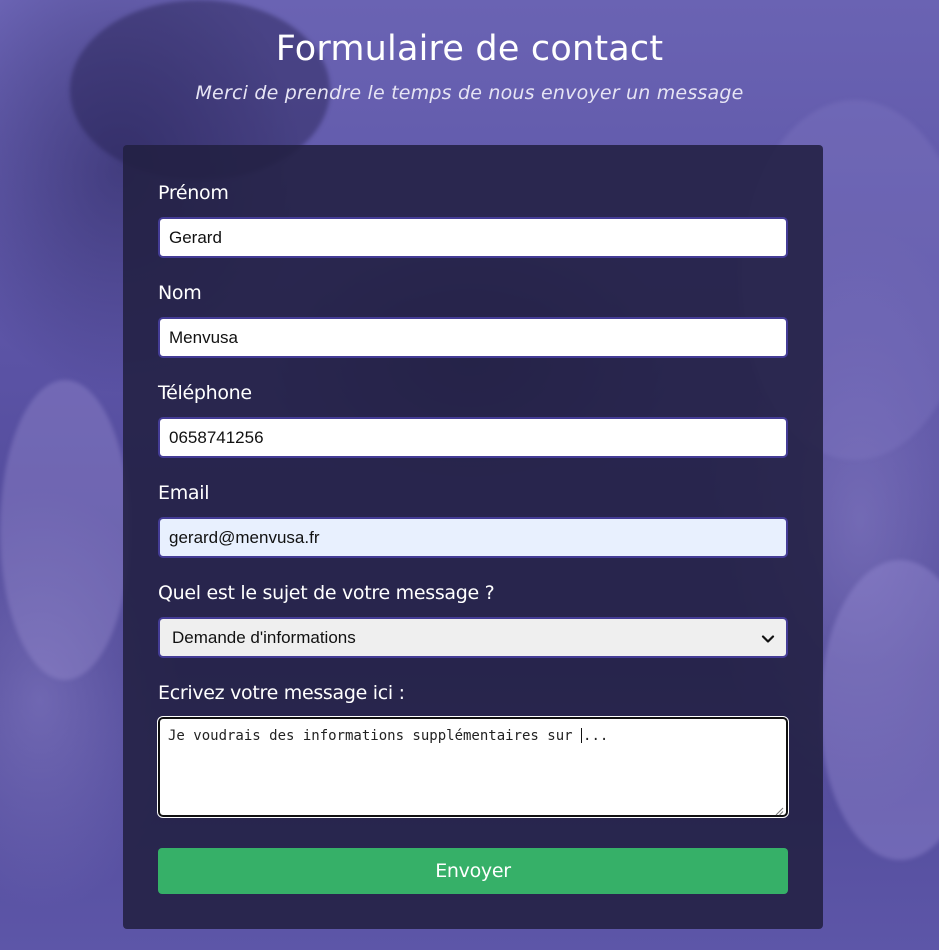 The height and width of the screenshot is (950, 939). Describe the element at coordinates (184, 493) in the screenshot. I see `email-label: Email` at that location.